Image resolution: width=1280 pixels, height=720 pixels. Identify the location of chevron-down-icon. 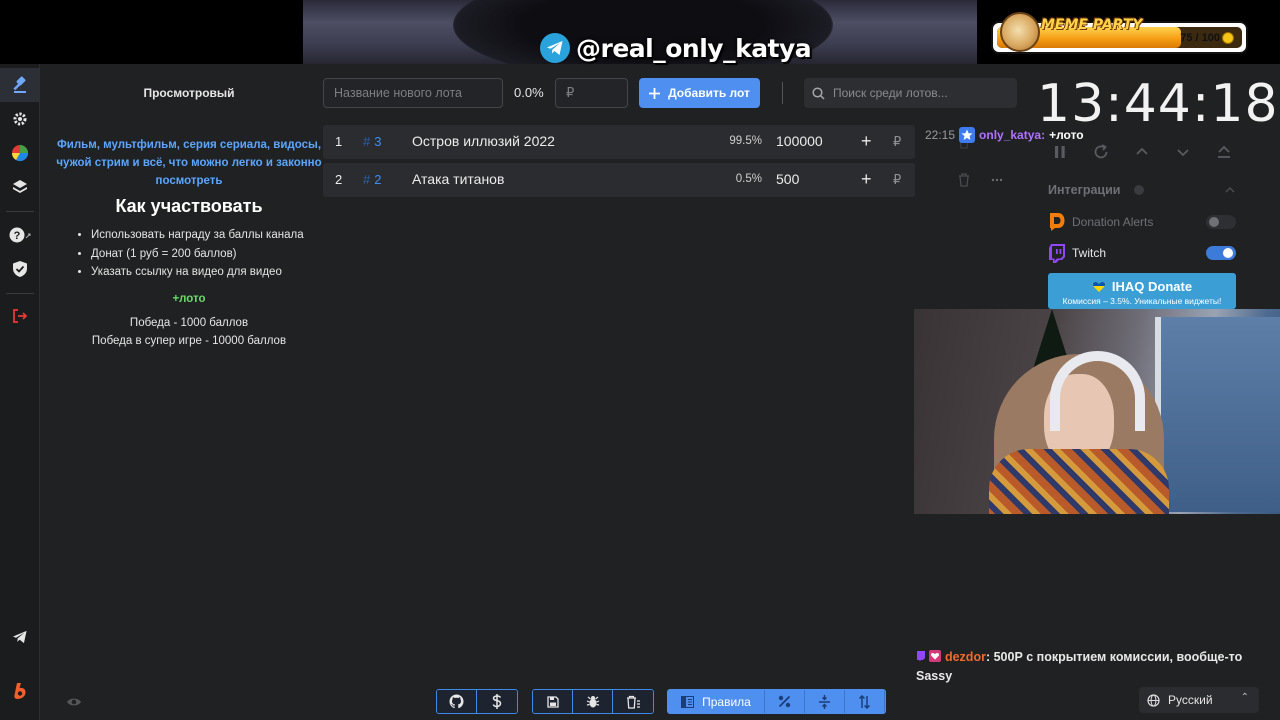
(1183, 152).